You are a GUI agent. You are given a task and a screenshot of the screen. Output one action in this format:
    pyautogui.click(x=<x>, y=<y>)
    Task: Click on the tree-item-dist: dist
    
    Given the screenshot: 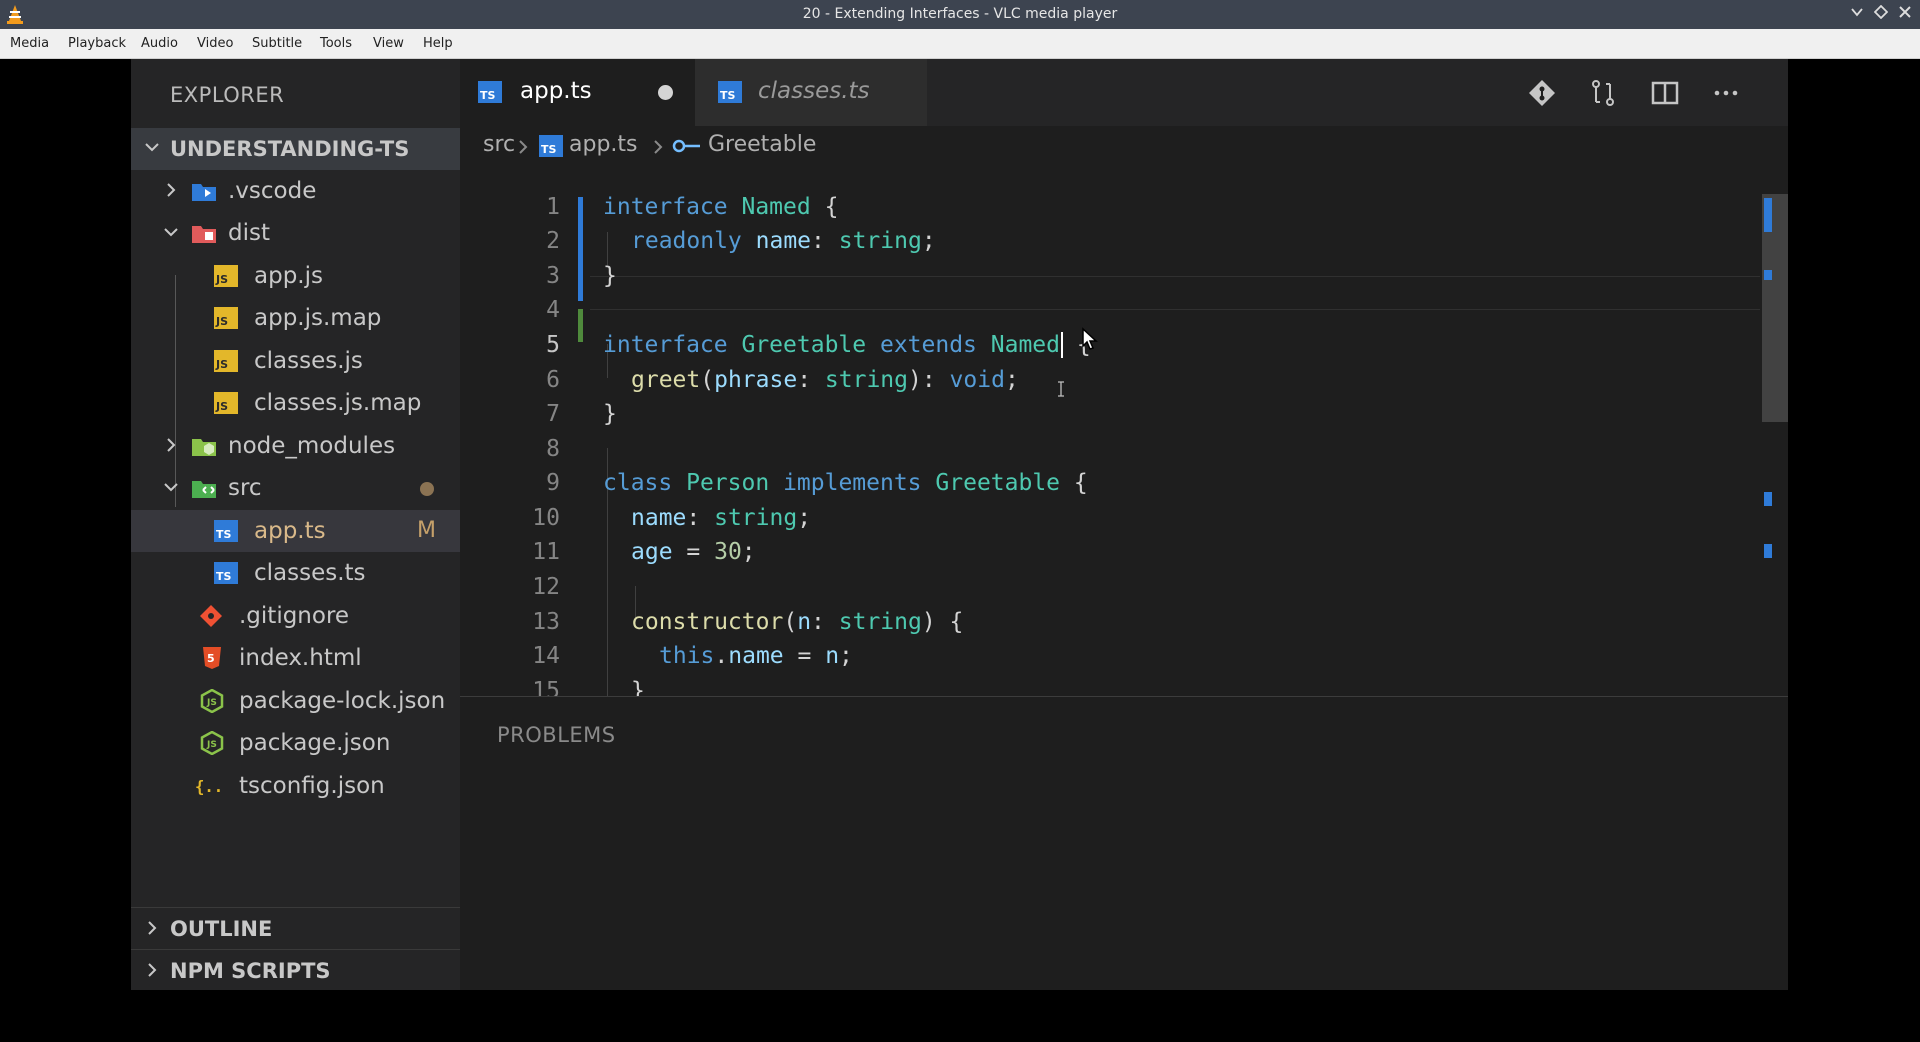 What is the action you would take?
    pyautogui.click(x=295, y=233)
    